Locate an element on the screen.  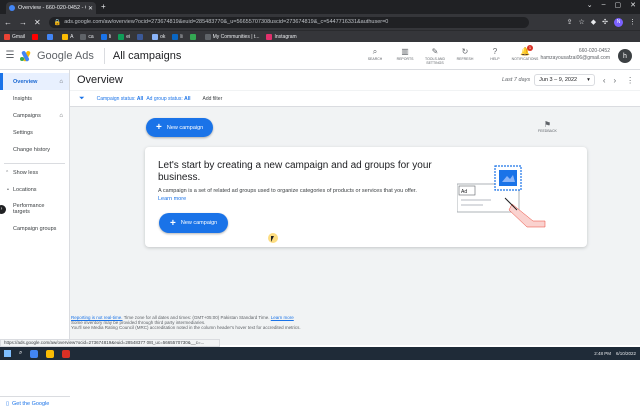
tool-reports: ▥ REPORTS is located at coordinates (405, 55).